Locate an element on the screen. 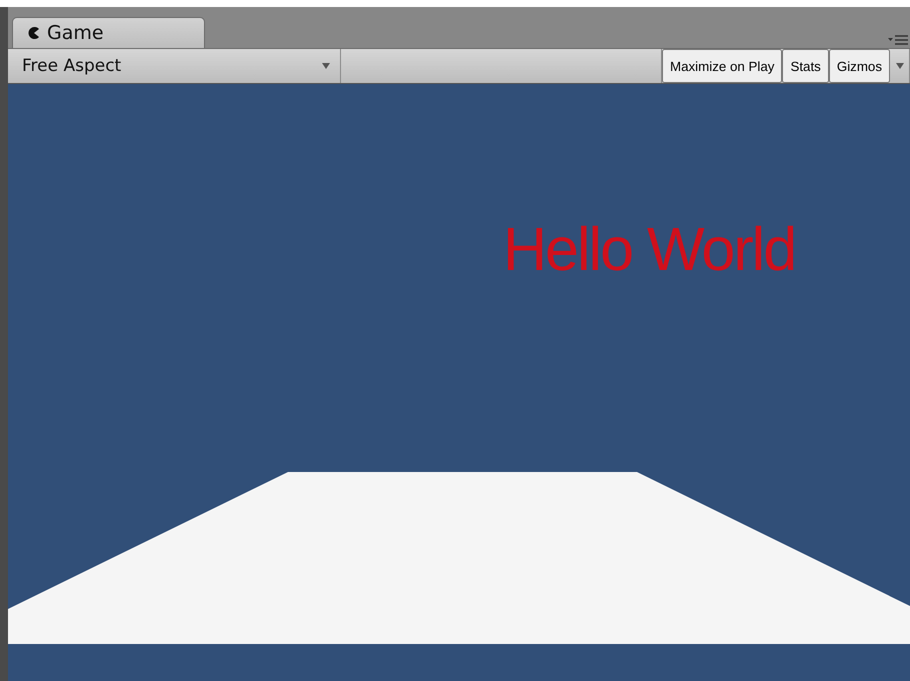 This screenshot has height=681, width=910. toolbar-button: Gizmos is located at coordinates (859, 66).